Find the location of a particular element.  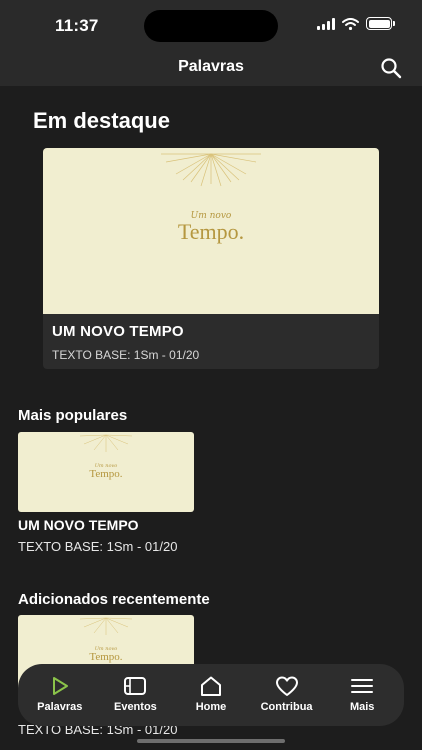

tab-bar: Palavras Eventos Home Contribua Mais is located at coordinates (211, 695).